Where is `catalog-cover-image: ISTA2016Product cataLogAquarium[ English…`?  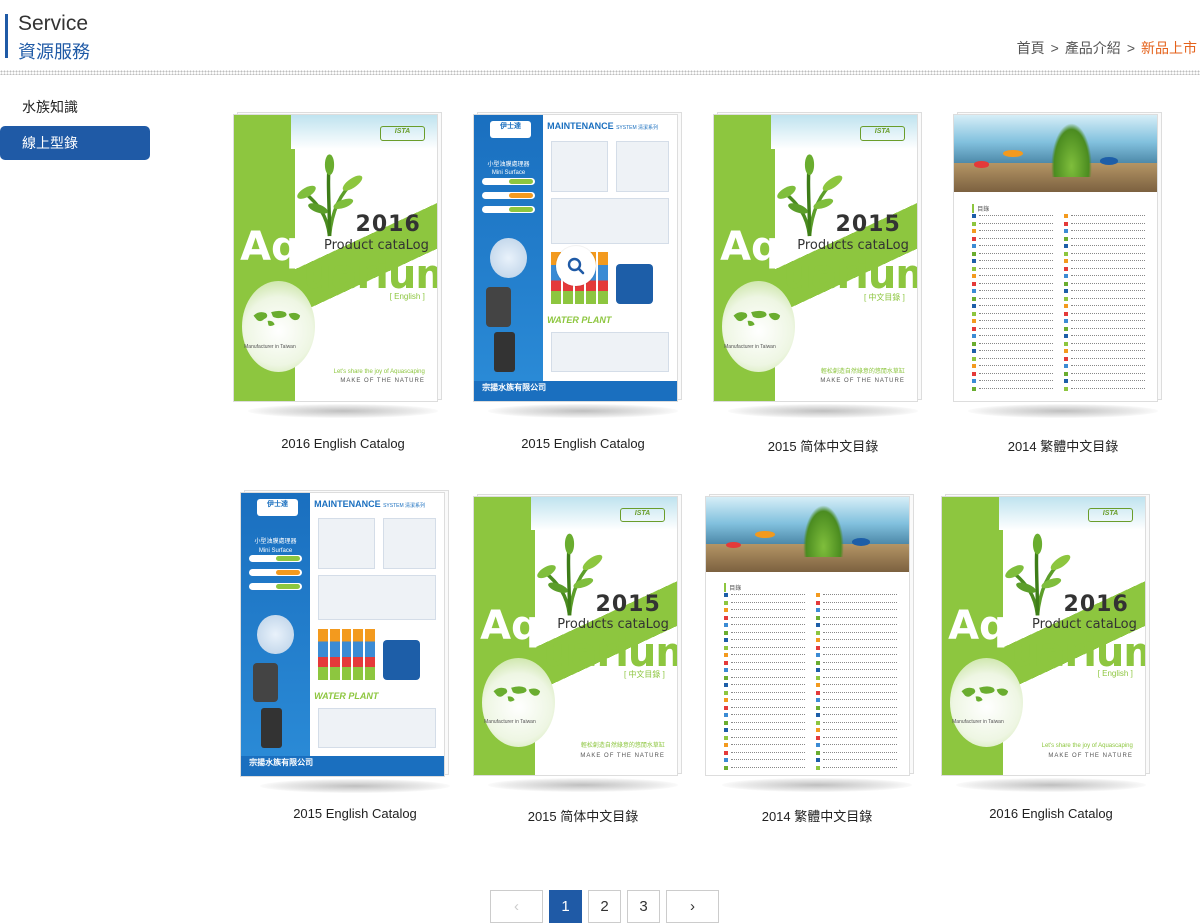
catalog-cover-image: ISTA2016Product cataLogAquarium[ English… is located at coordinates (1043, 636).